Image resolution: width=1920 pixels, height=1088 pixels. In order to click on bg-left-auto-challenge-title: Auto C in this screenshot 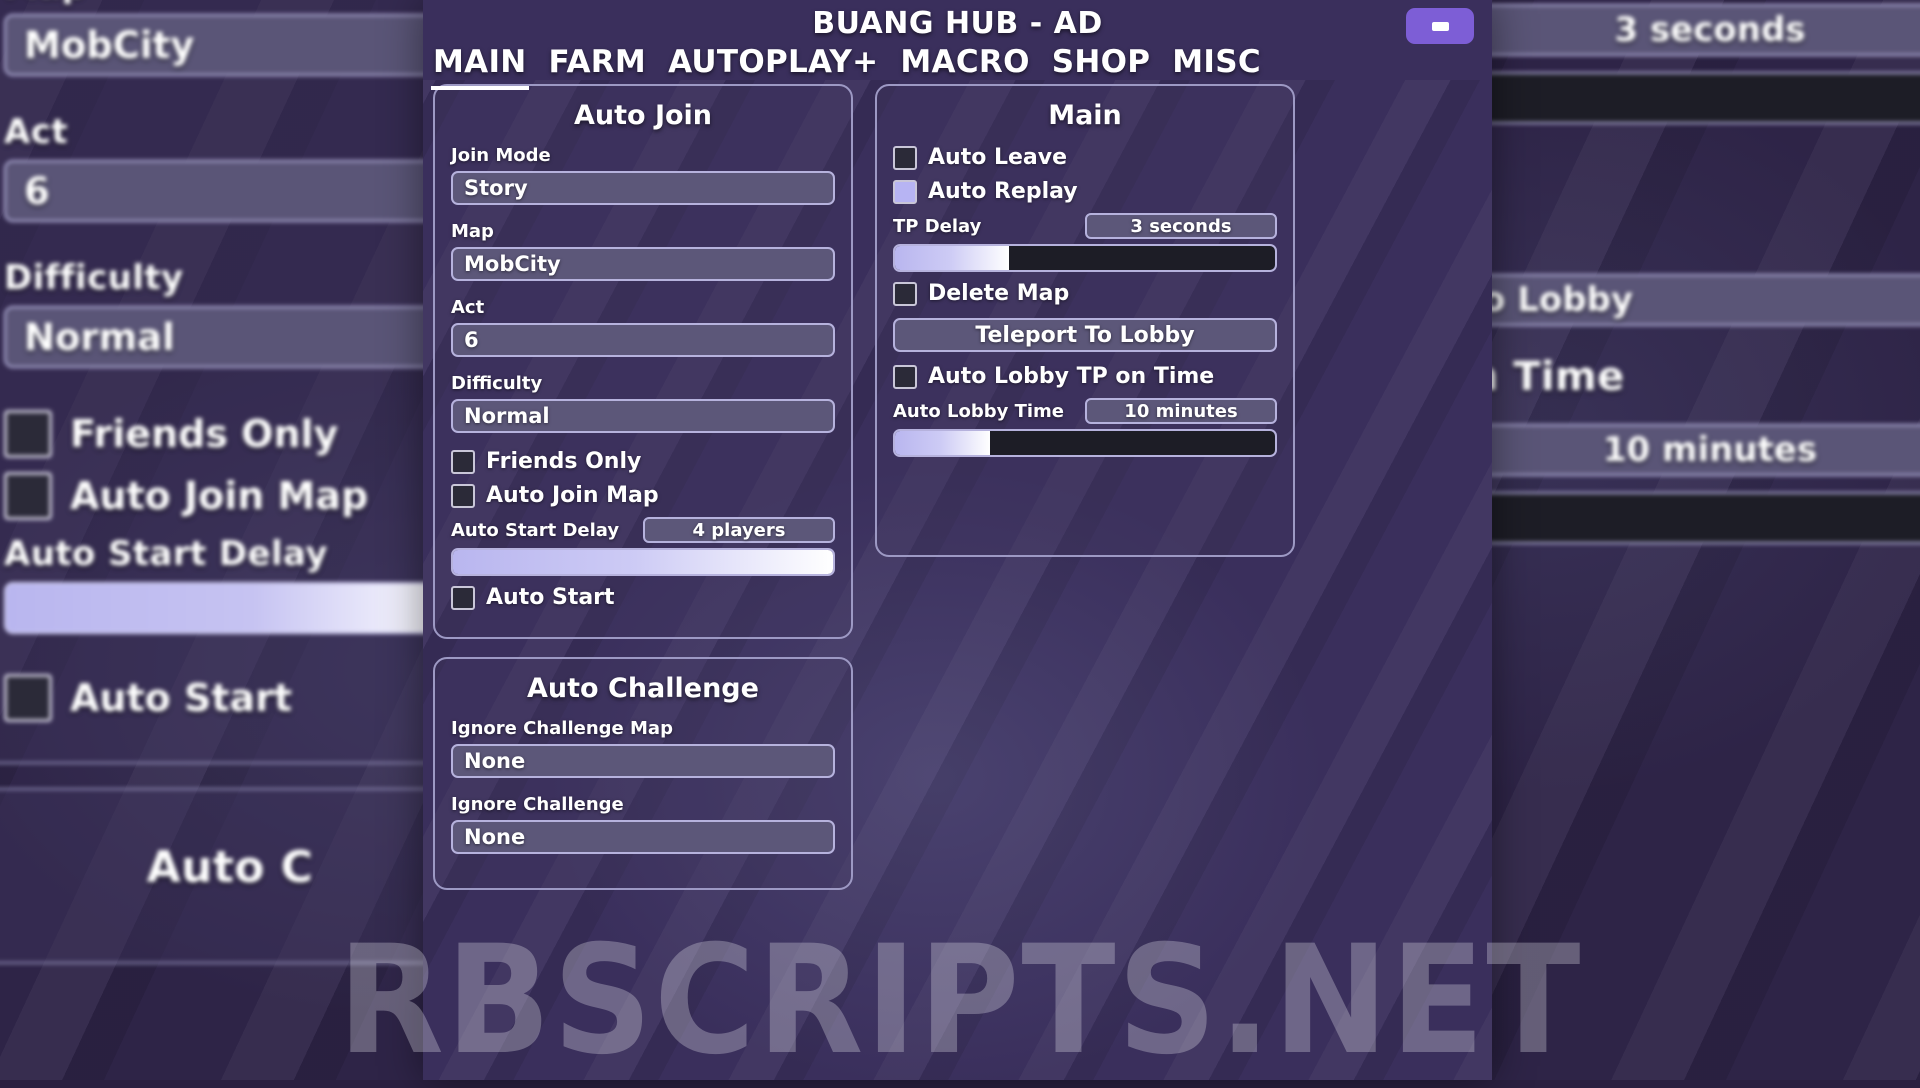, I will do `click(230, 867)`.